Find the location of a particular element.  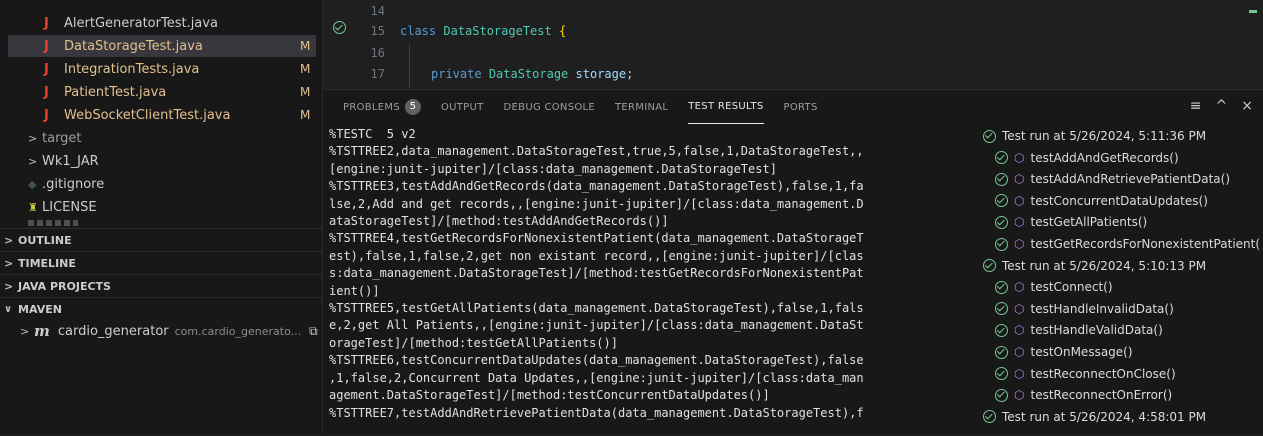

section-maven: ∨ MAVEN is located at coordinates (161, 308).